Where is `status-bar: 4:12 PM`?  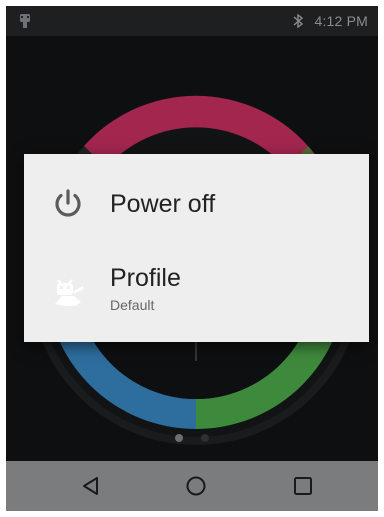 status-bar: 4:12 PM is located at coordinates (192, 21).